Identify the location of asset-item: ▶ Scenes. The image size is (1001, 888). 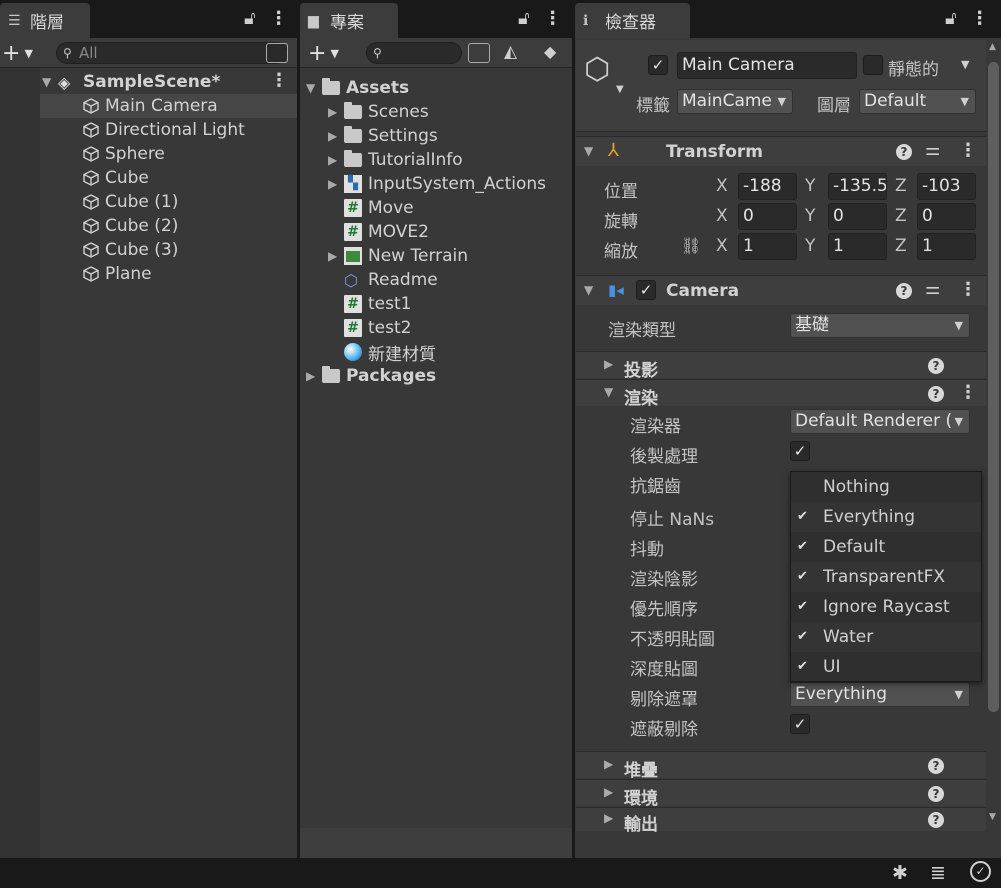
(378, 112).